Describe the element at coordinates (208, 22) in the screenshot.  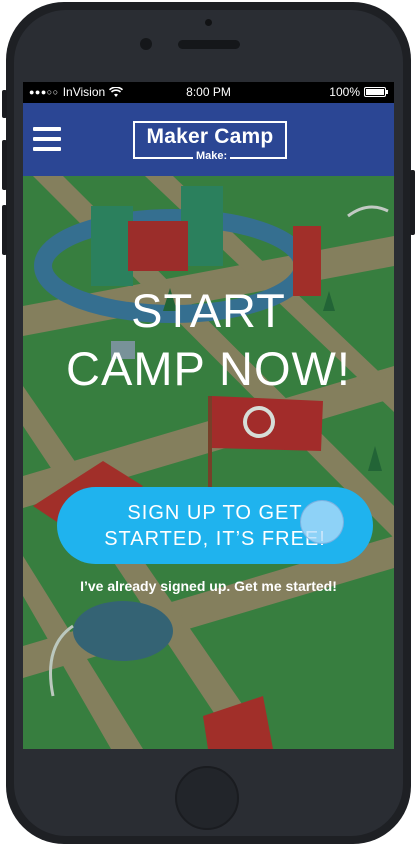
I see `front-sensor` at that location.